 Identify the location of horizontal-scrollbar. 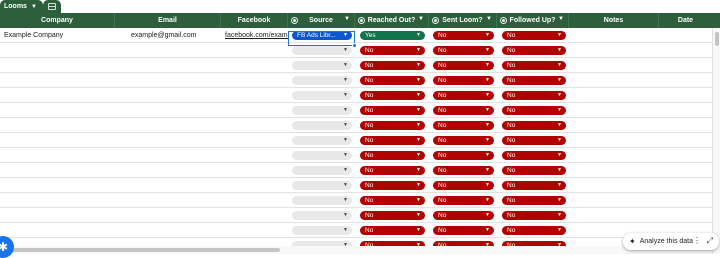
(356, 250).